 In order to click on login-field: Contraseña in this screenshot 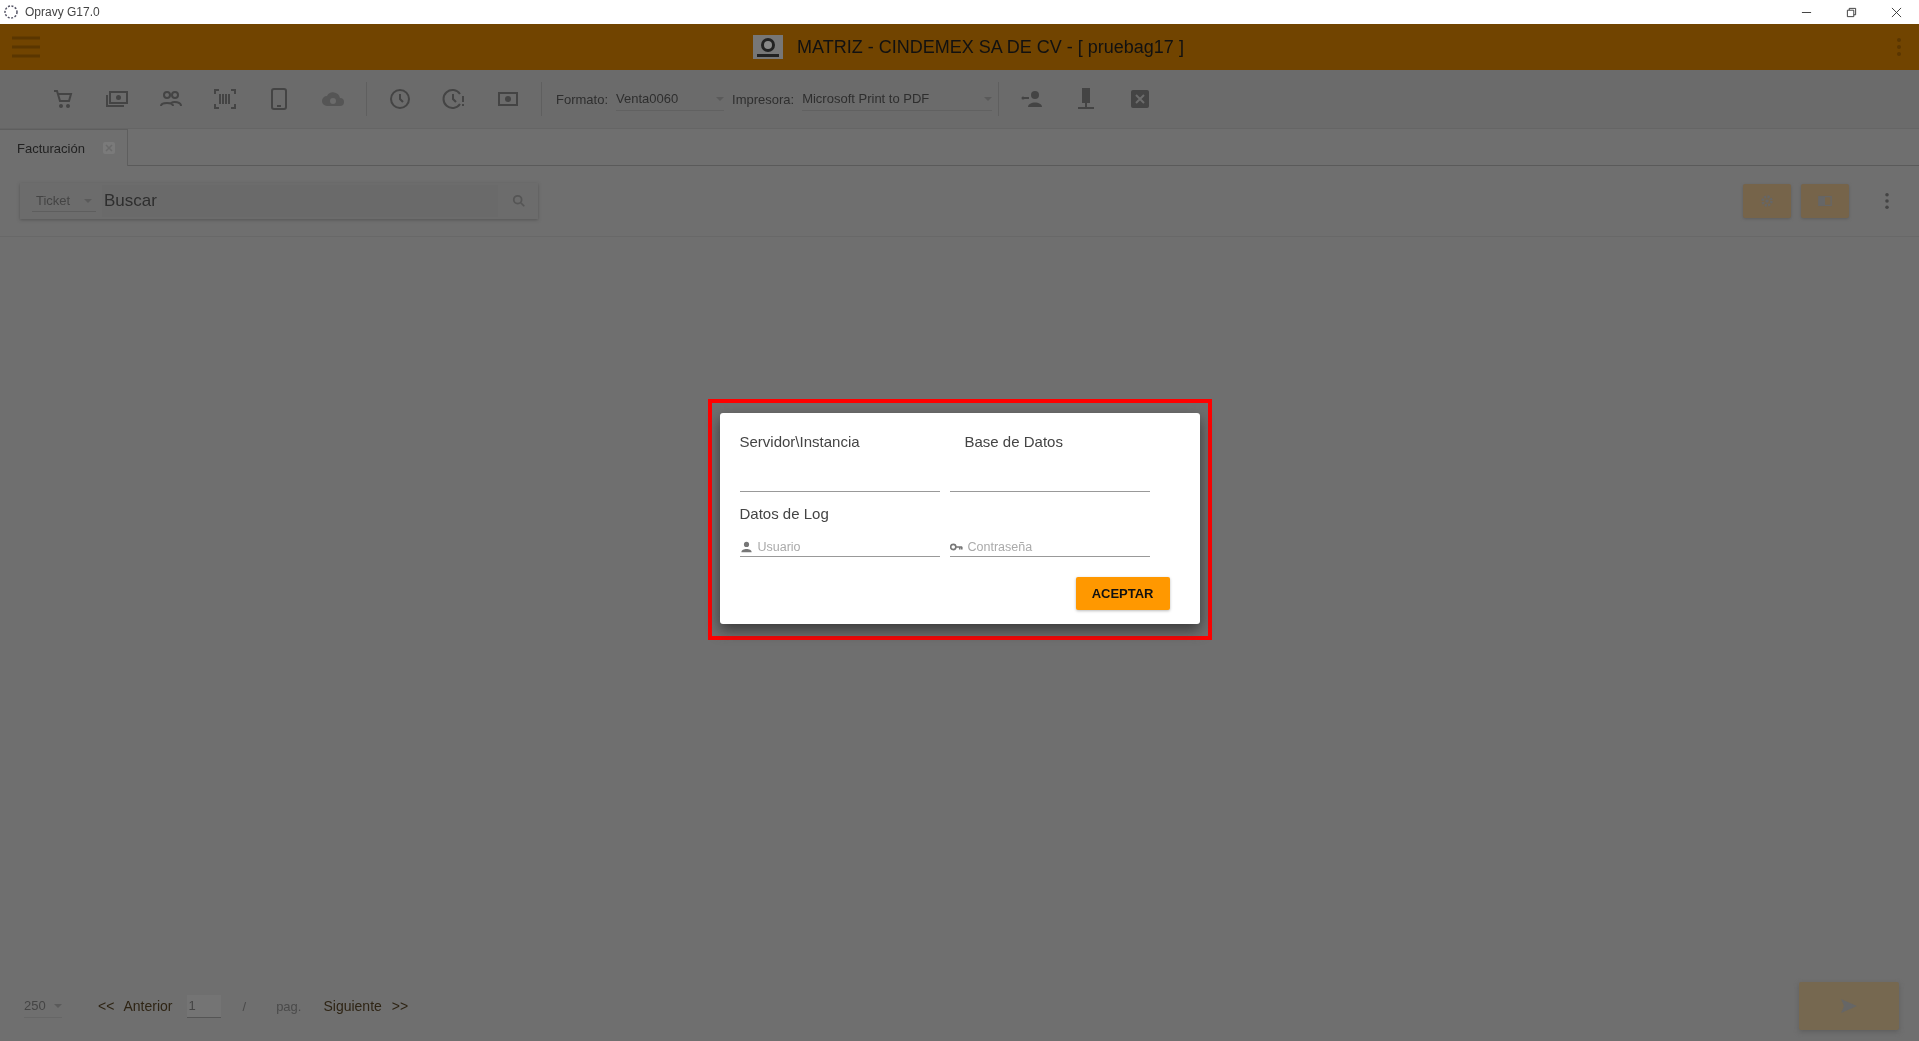, I will do `click(1049, 548)`.